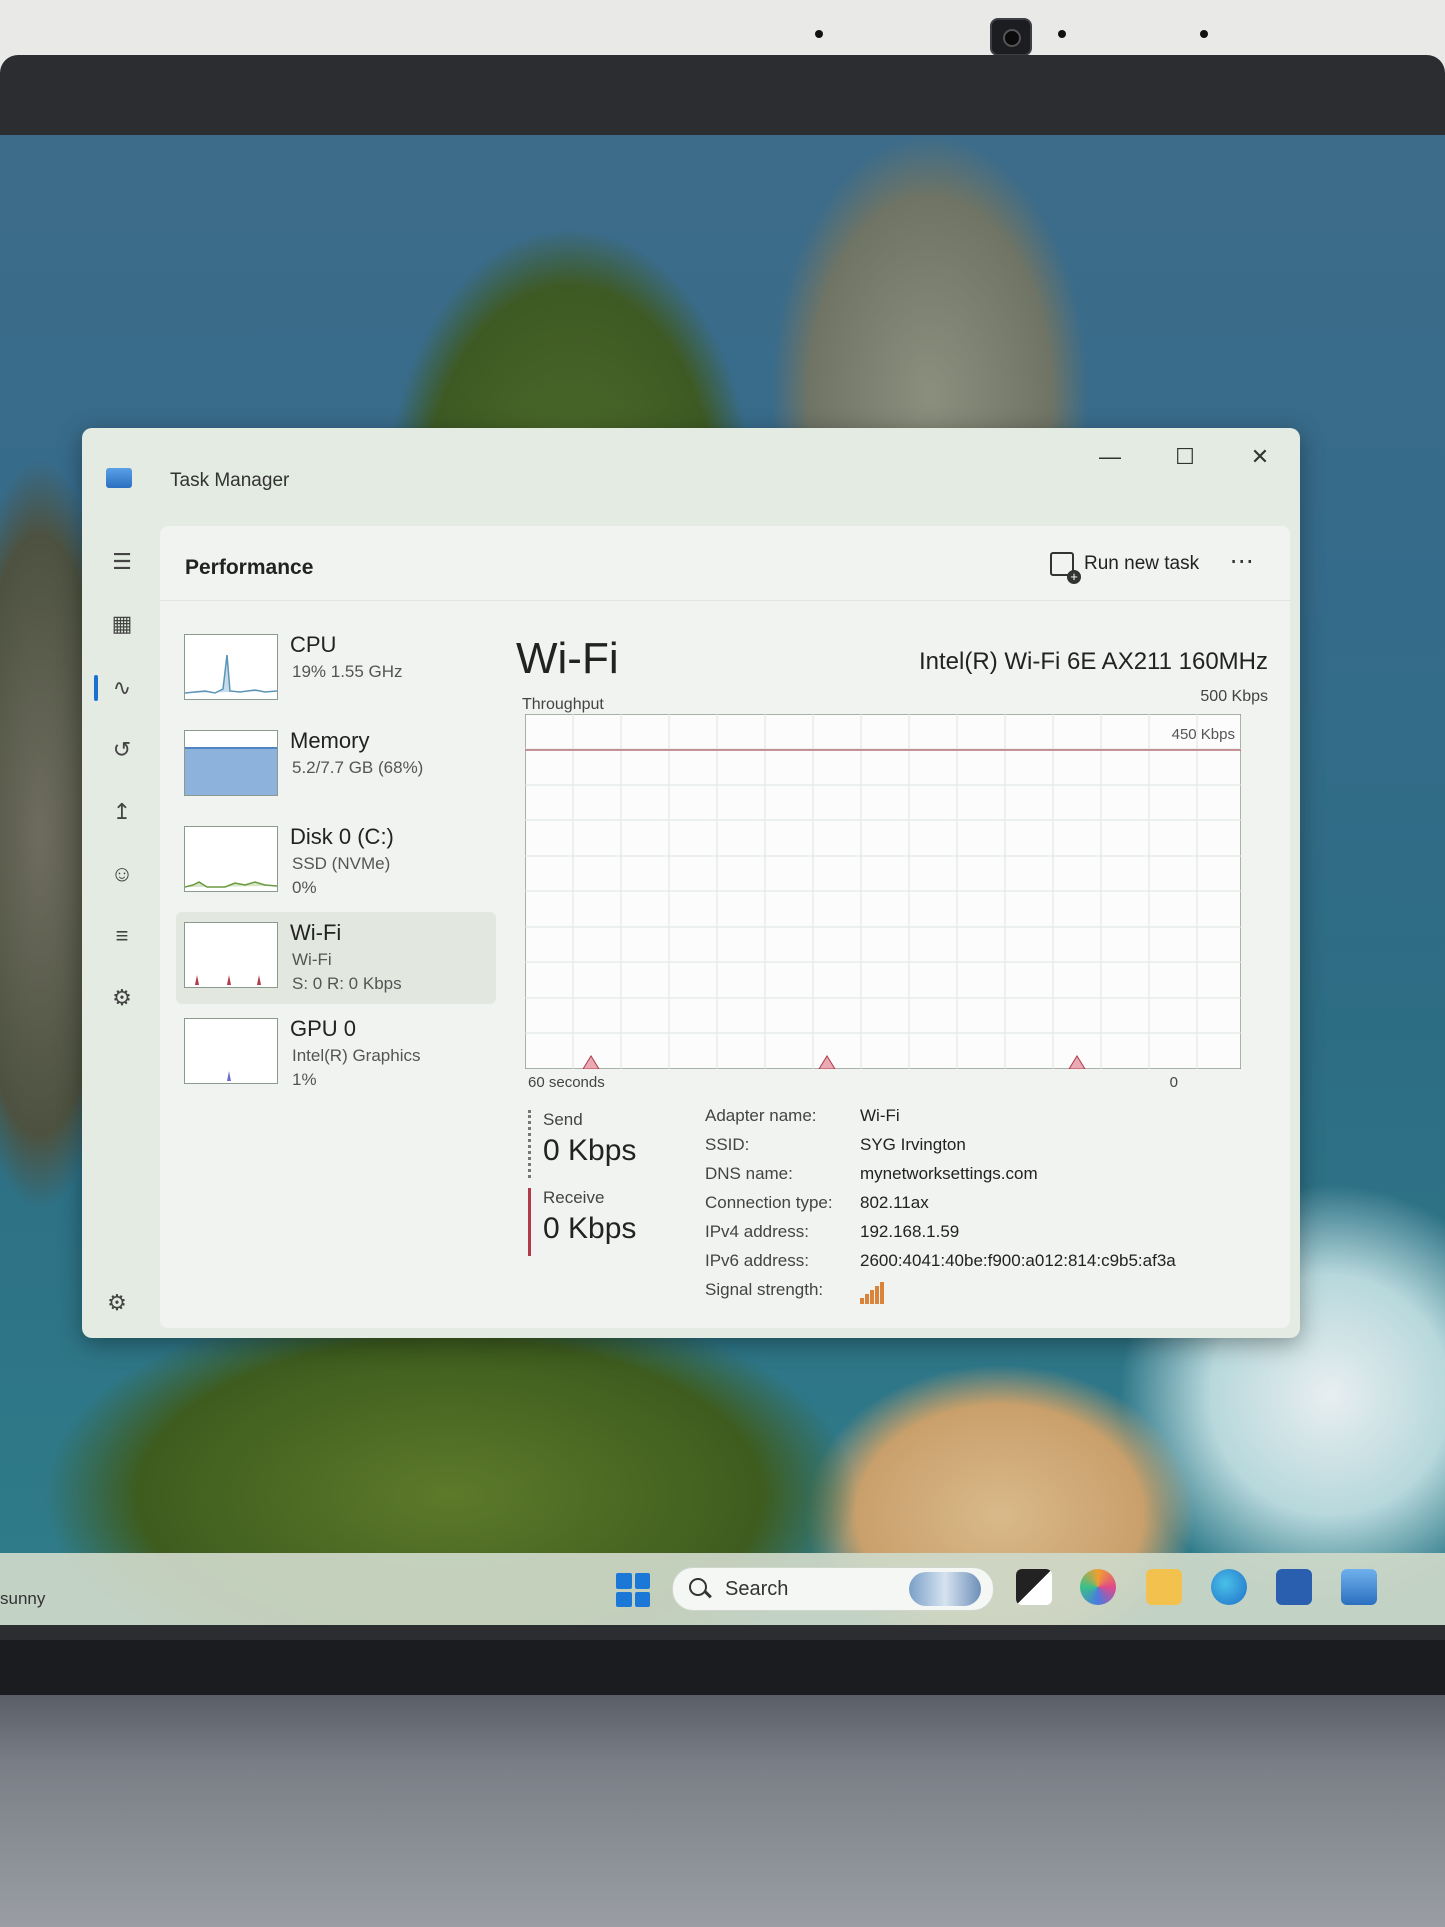  Describe the element at coordinates (1065, 568) in the screenshot. I see `run-task-icon` at that location.